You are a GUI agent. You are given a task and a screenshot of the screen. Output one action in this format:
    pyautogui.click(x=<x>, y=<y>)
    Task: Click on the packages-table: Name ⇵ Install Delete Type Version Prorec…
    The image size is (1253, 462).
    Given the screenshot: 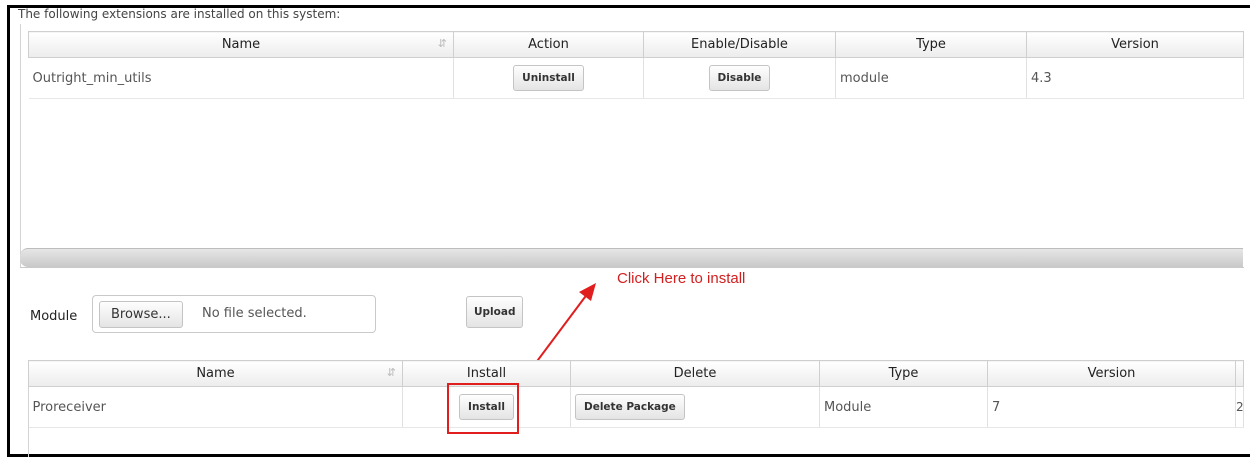 What is the action you would take?
    pyautogui.click(x=636, y=394)
    